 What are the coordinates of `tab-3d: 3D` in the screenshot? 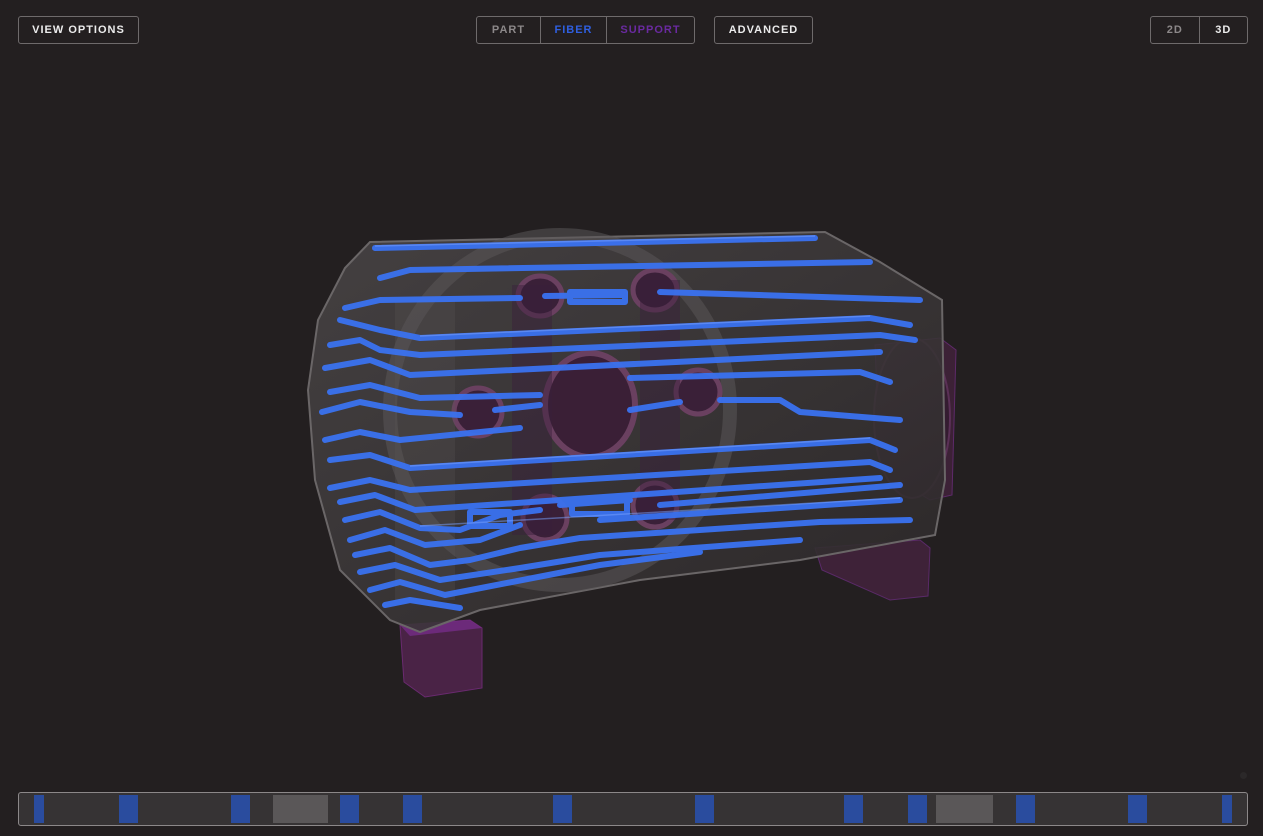 It's located at (1224, 30).